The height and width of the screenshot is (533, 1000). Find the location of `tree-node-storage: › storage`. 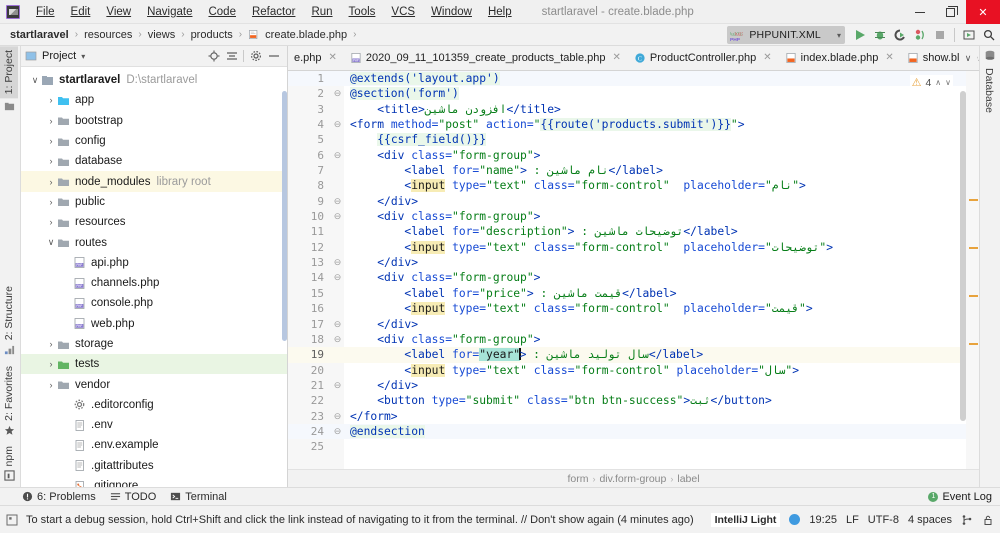

tree-node-storage: › storage is located at coordinates (154, 344).